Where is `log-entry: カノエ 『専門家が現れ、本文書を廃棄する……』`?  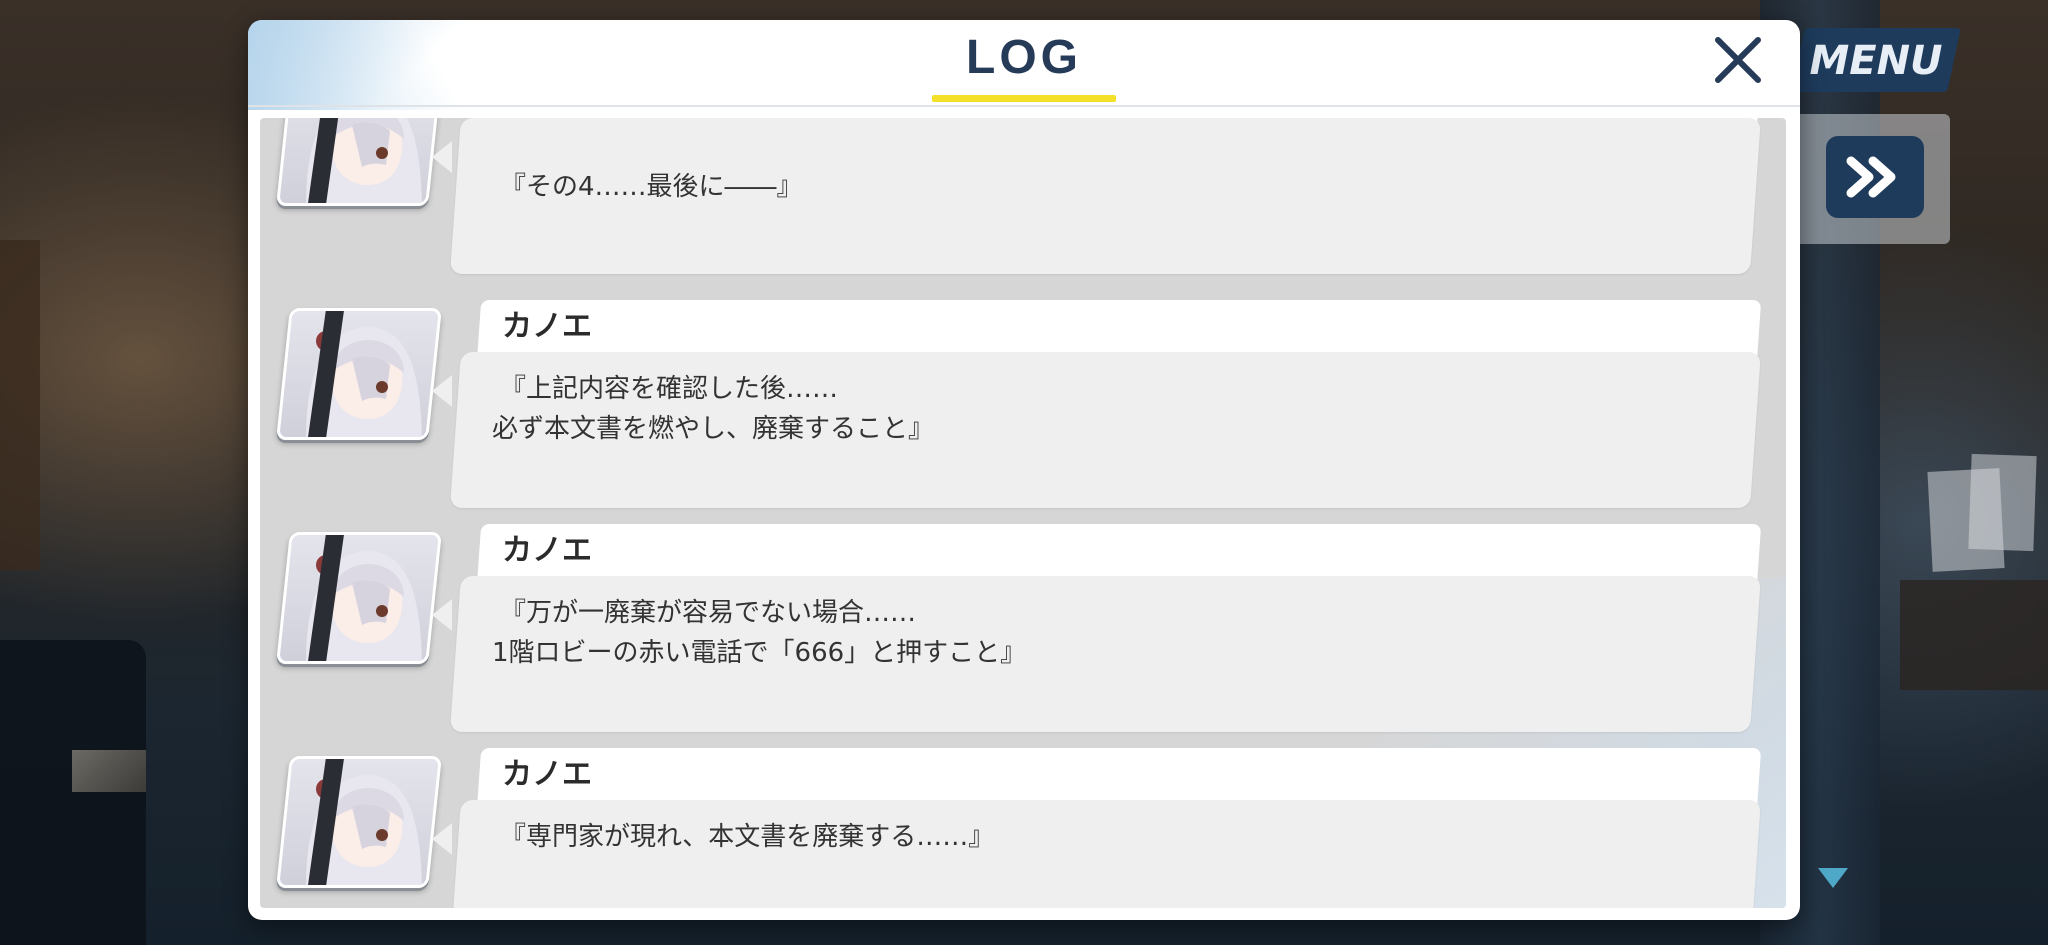 log-entry: カノエ 『専門家が現れ、本文書を廃棄する……』 is located at coordinates (1023, 828).